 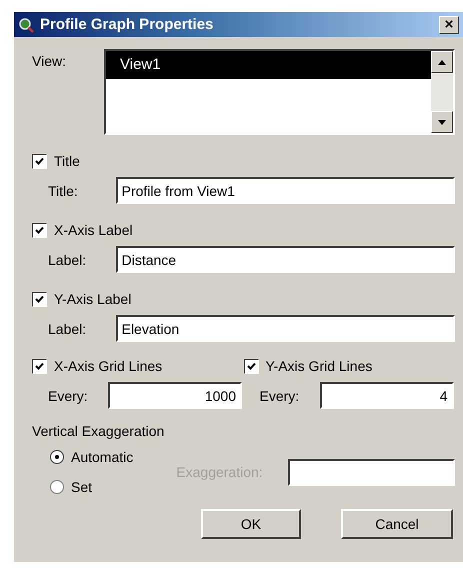 I want to click on scrollbar, so click(x=442, y=92).